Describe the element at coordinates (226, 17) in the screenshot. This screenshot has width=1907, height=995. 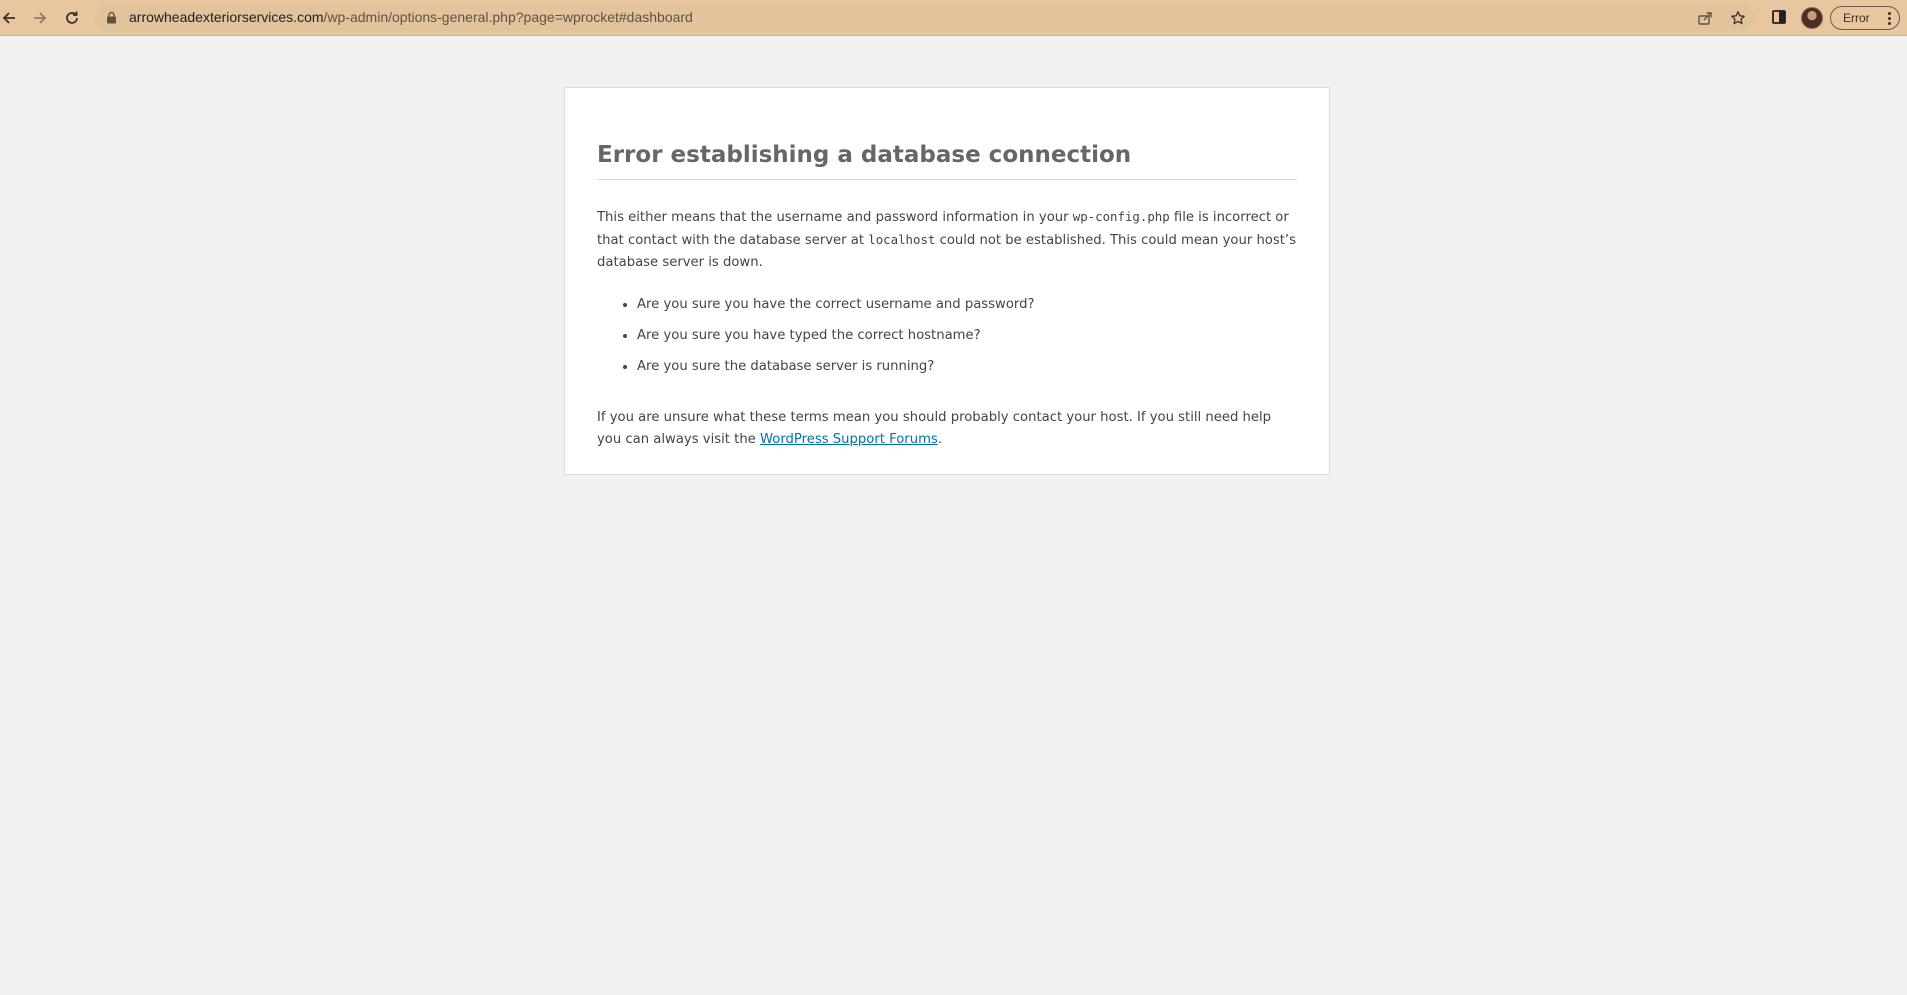
I see `url-host: arrowheadexteriorservices.com` at that location.